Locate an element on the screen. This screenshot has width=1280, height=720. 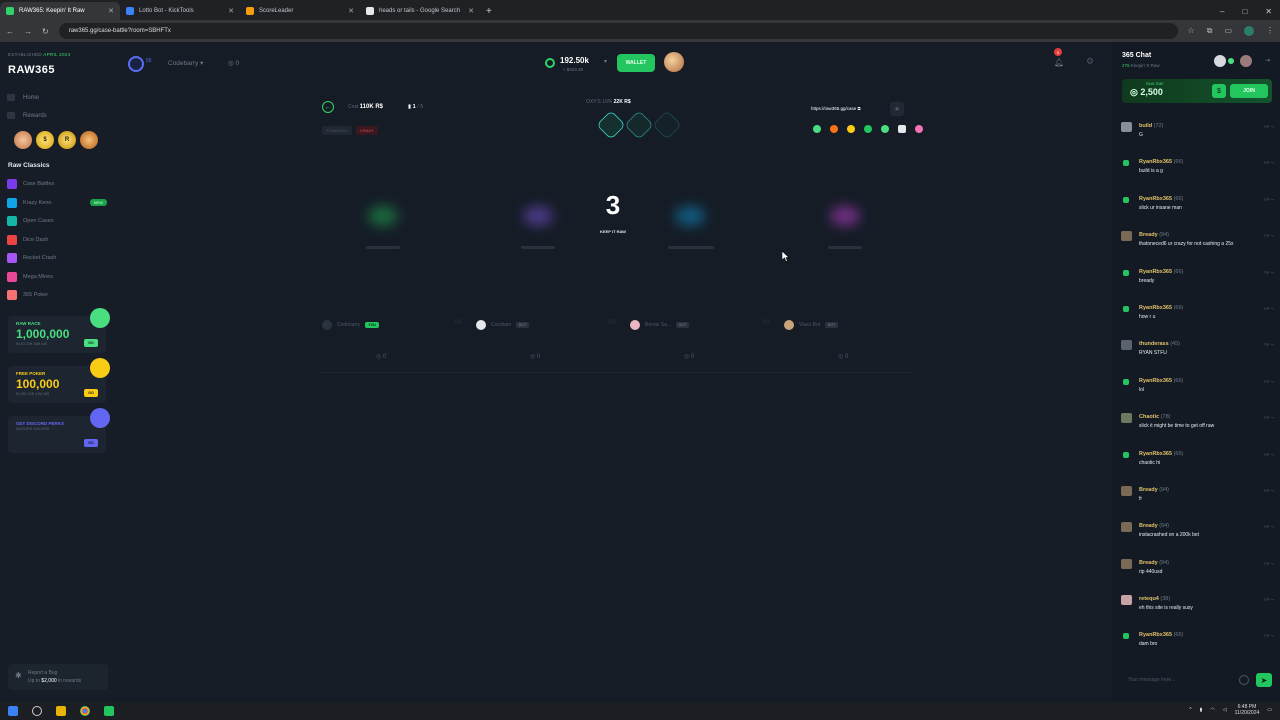
game-link: Krazy Keno NEW is located at coordinates (57, 202).